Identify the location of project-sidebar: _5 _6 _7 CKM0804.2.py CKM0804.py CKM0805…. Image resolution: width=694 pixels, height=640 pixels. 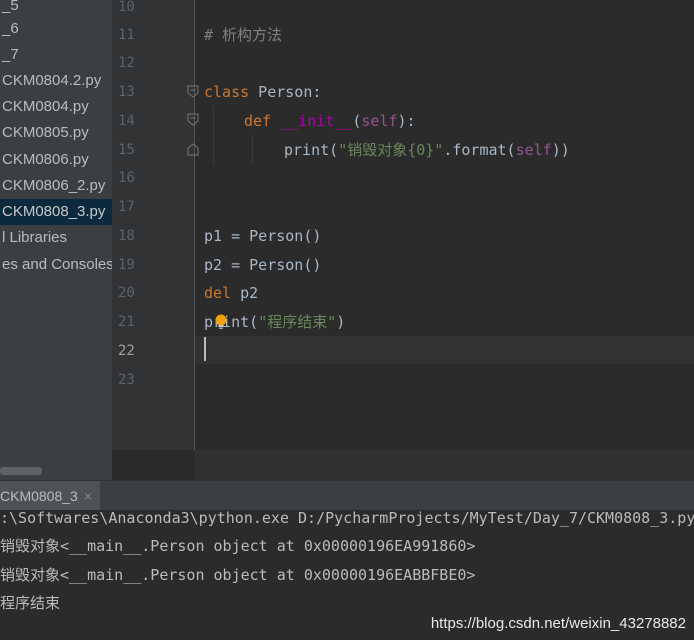
(56, 240).